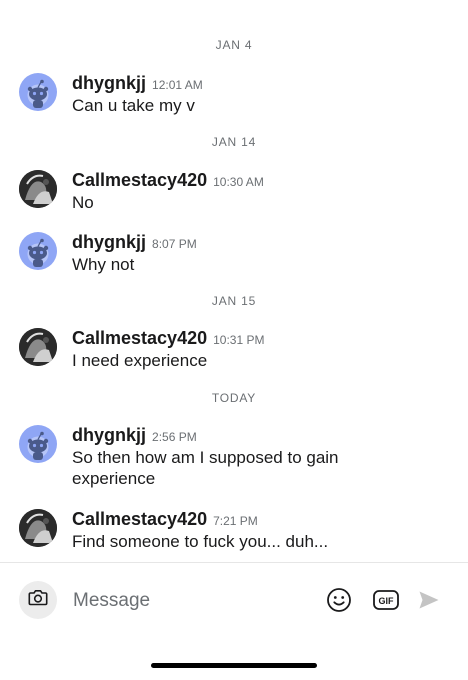  I want to click on timestamp: 2:56 PM, so click(174, 437).